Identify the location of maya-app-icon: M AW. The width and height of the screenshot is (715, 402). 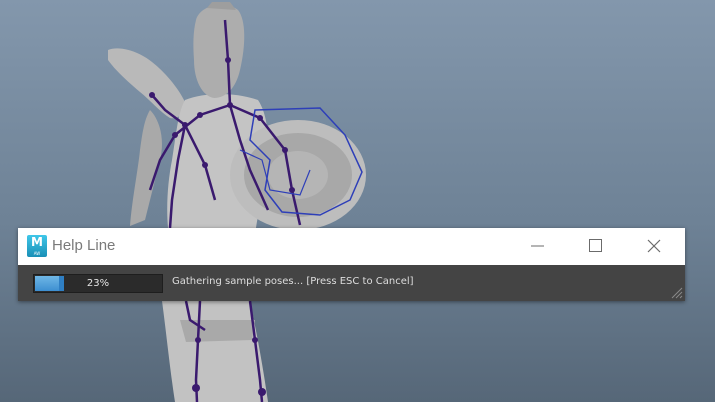
(37, 246).